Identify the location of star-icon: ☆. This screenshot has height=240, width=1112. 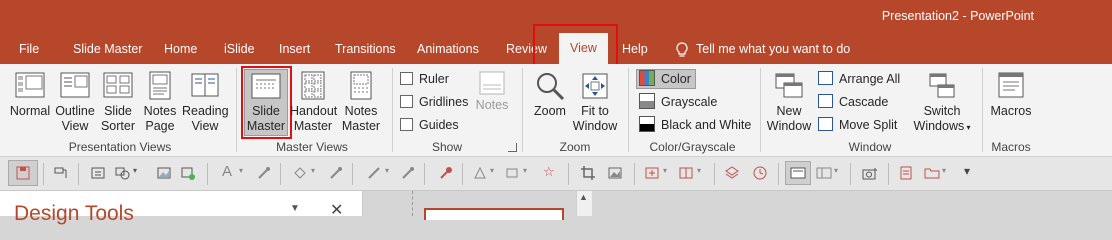
(549, 172).